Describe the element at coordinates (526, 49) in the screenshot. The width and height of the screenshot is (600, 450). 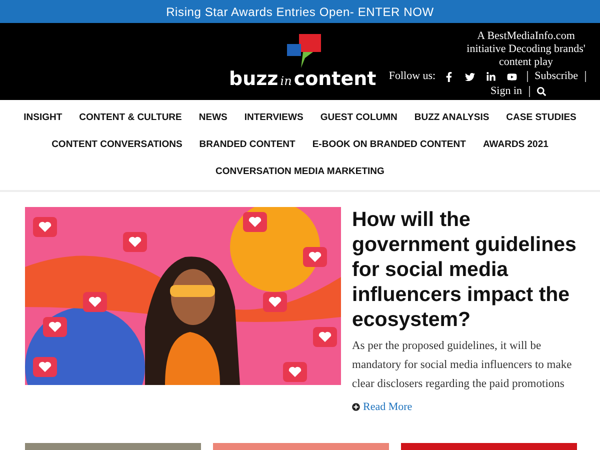
I see `tagline: A BestMediaInfo.com initiative Decoding brands' content play` at that location.